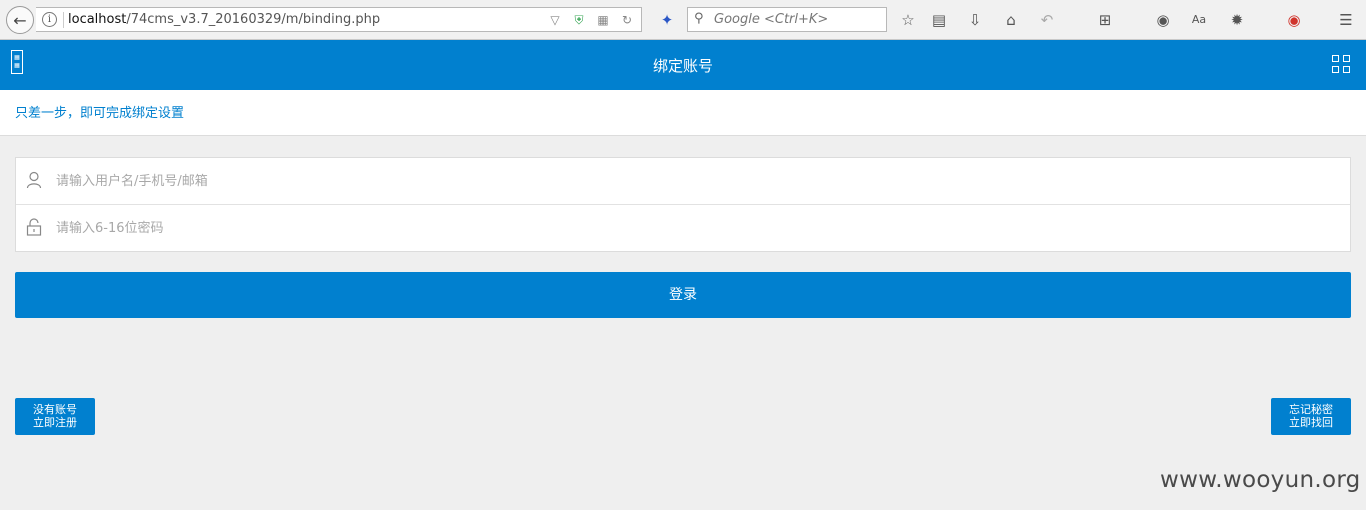  What do you see at coordinates (699, 18) in the screenshot?
I see `search-icon: ⚲` at bounding box center [699, 18].